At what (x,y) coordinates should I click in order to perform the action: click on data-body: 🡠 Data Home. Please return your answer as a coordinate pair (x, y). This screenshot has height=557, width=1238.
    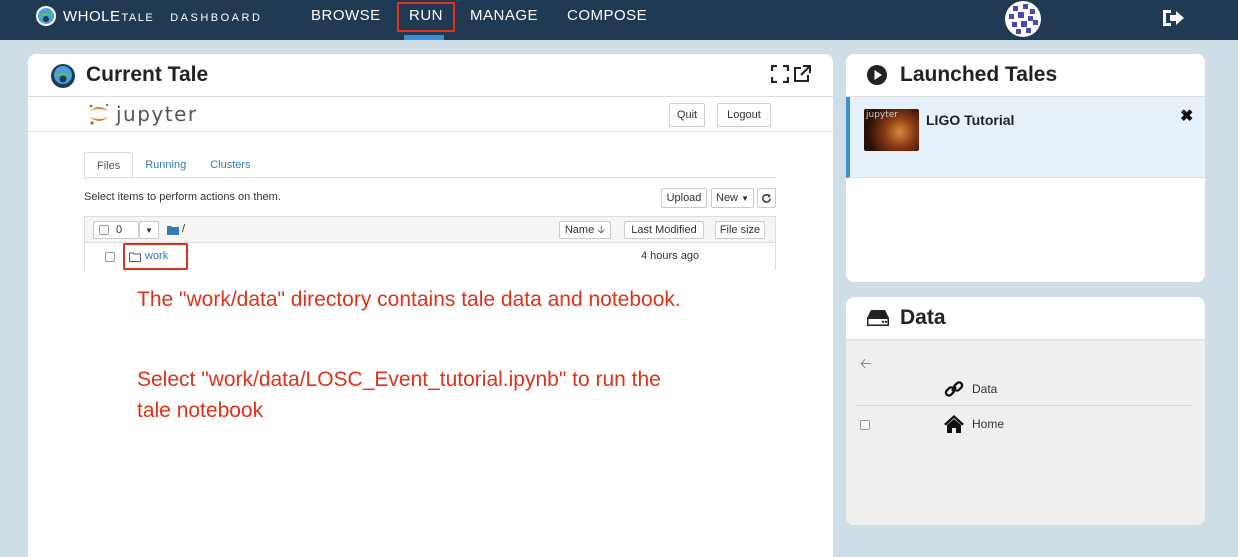
    Looking at the image, I should click on (1025, 432).